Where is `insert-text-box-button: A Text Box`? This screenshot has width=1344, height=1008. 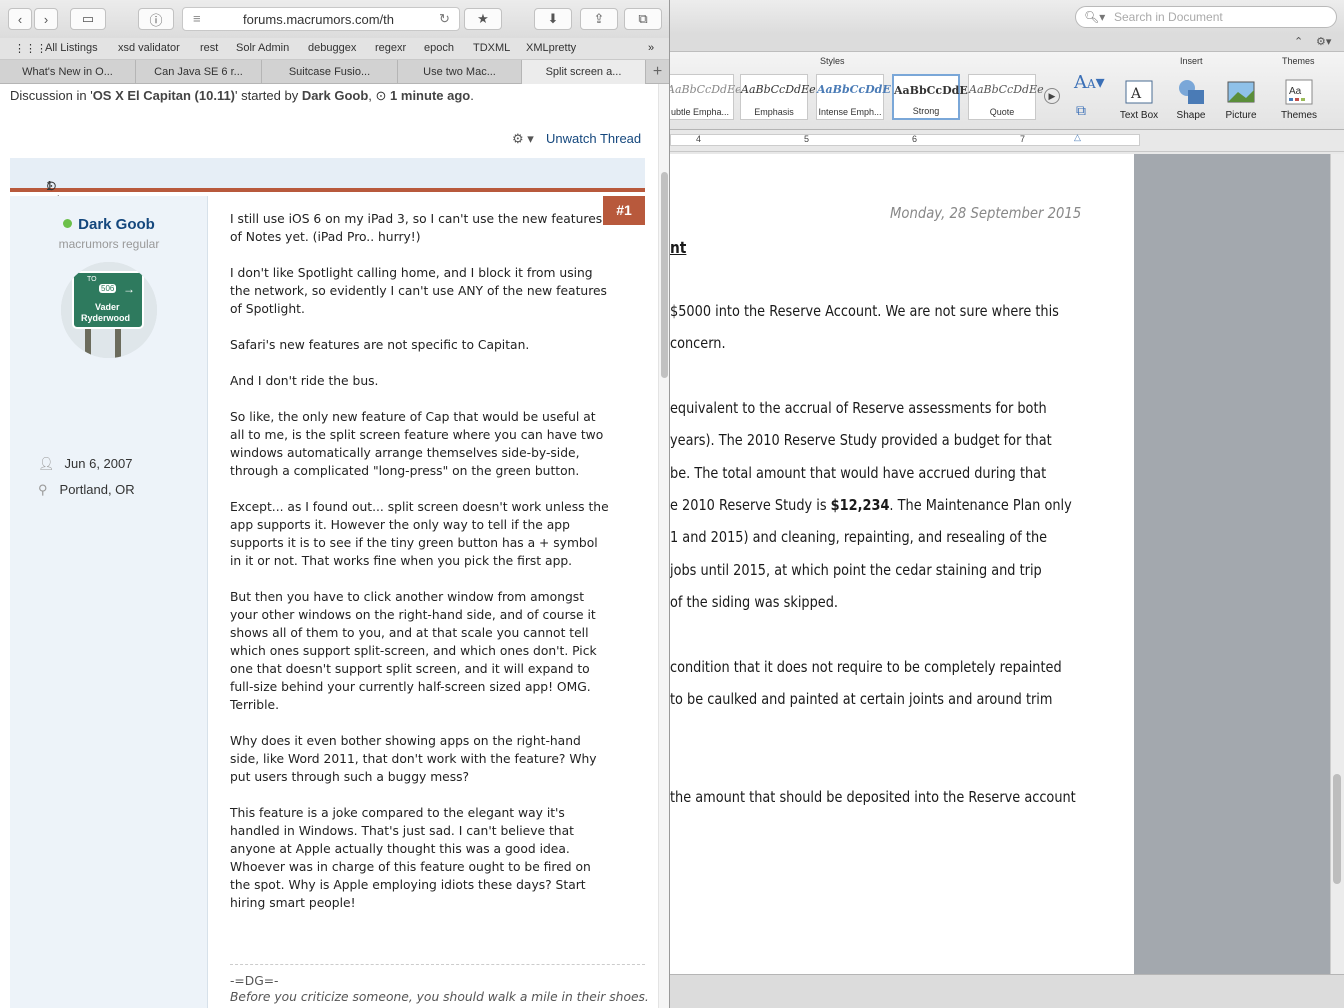 insert-text-box-button: A Text Box is located at coordinates (1139, 99).